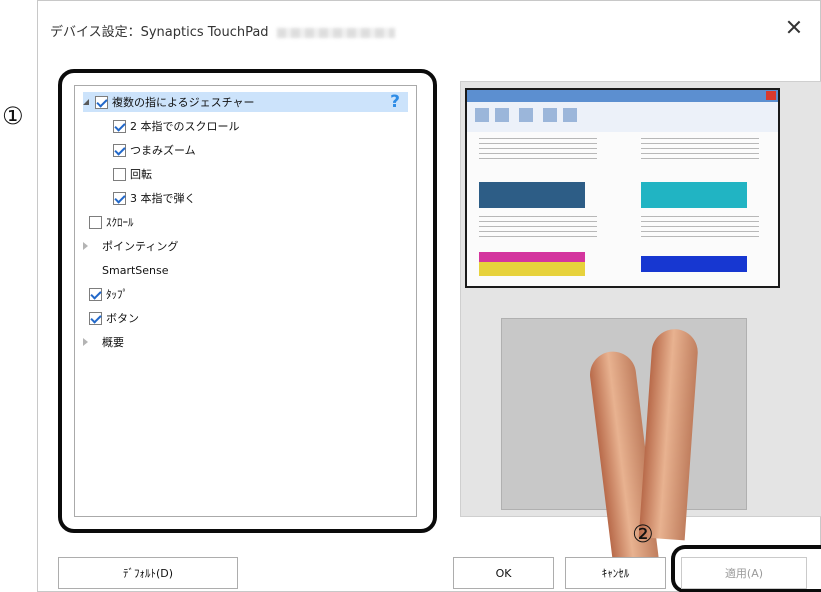 The width and height of the screenshot is (821, 592). What do you see at coordinates (101, 102) in the screenshot?
I see `checkbox-multi-finger-gestures` at bounding box center [101, 102].